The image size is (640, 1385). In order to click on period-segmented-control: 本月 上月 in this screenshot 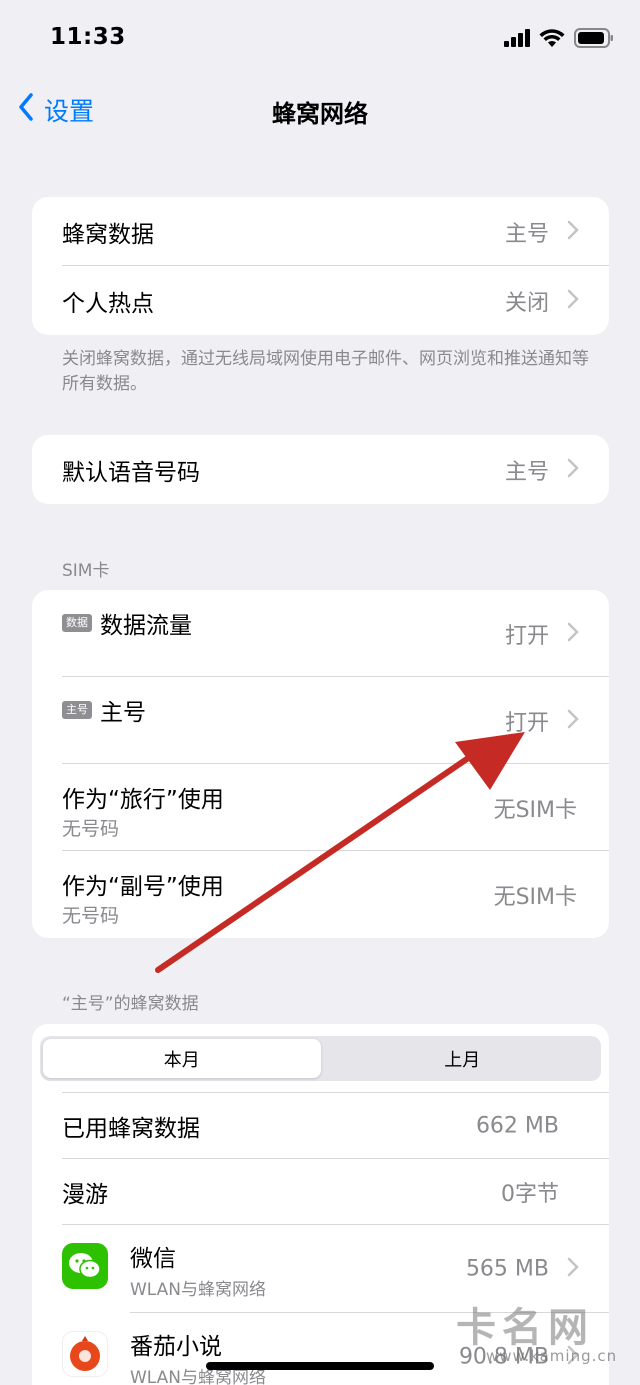, I will do `click(320, 1058)`.